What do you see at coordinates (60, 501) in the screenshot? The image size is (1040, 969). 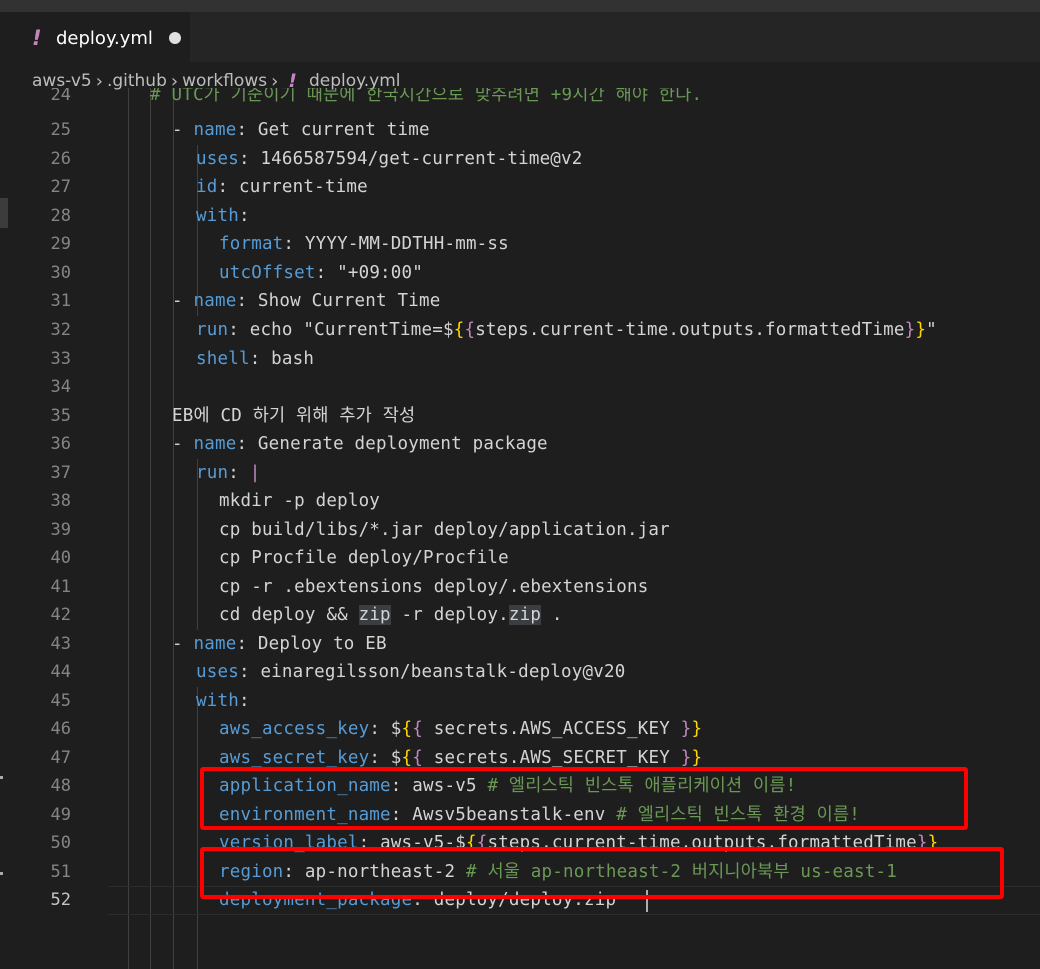 I see `line-number: 38` at bounding box center [60, 501].